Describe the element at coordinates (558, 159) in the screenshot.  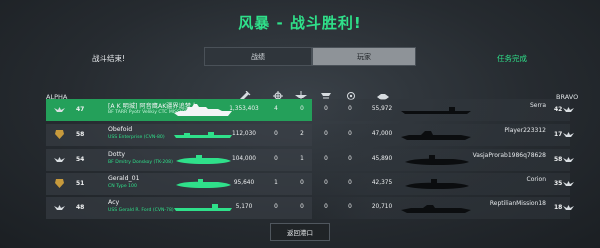
I see `enemy-player-level: 58` at that location.